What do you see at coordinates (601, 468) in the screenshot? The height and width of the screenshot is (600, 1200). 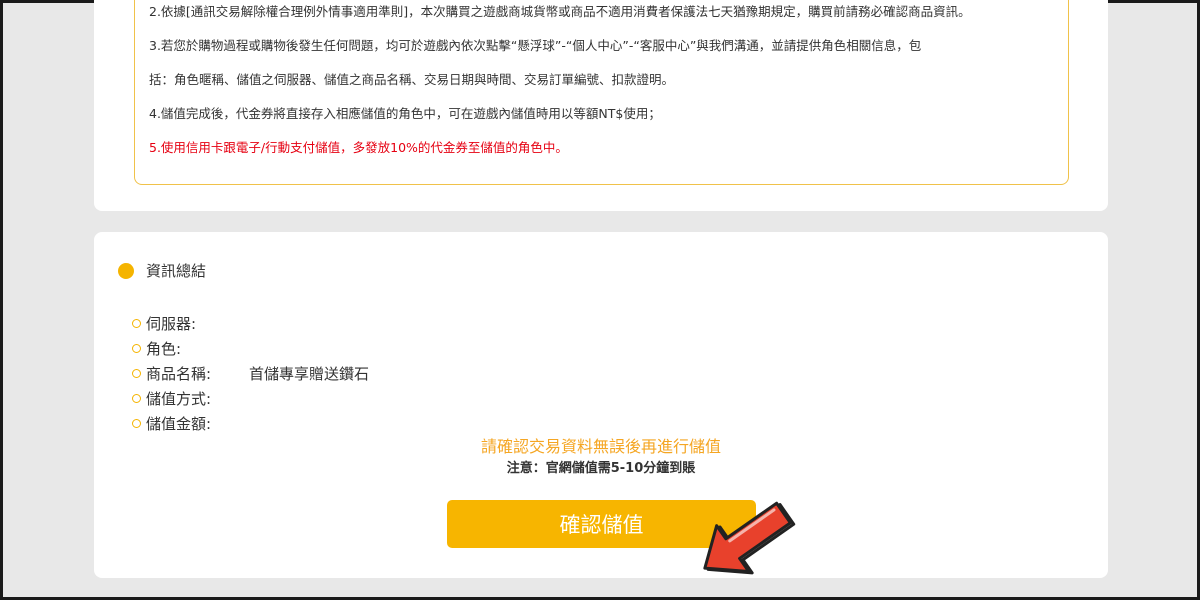 I see `confirm-note: 注意：官網儲值需5-10分鐘到賬` at bounding box center [601, 468].